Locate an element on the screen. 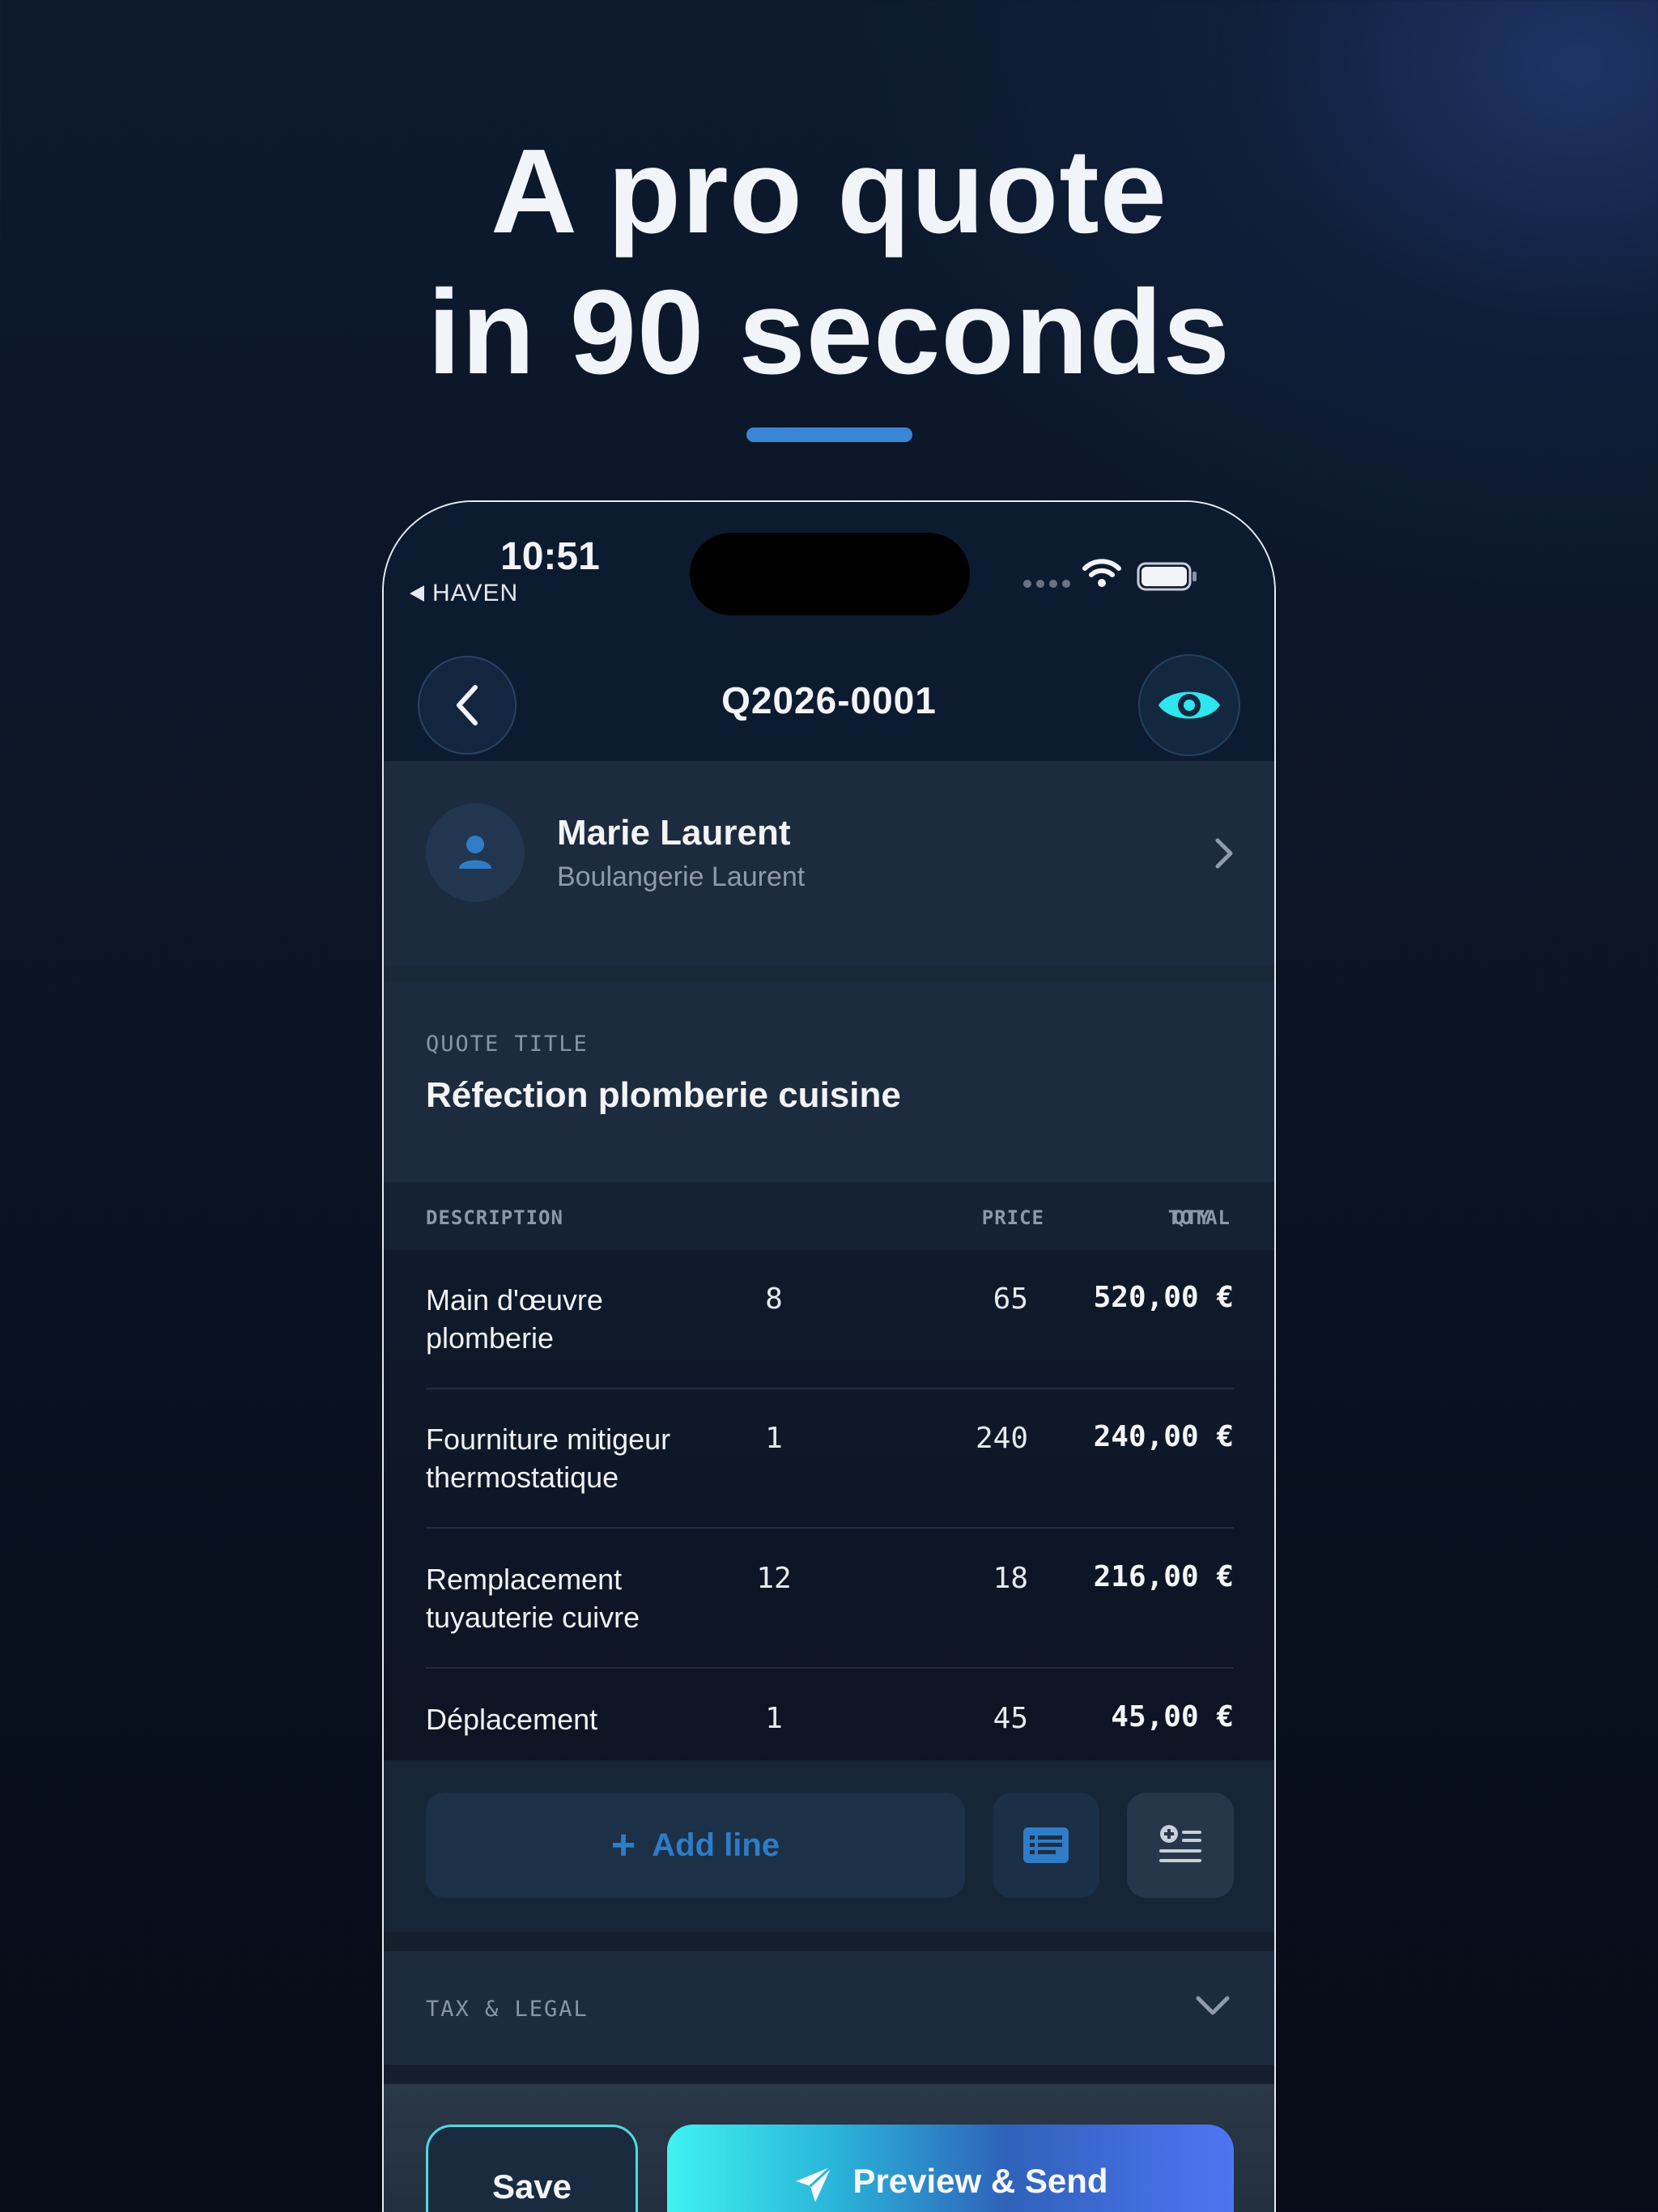  save-label: Save is located at coordinates (531, 2186).